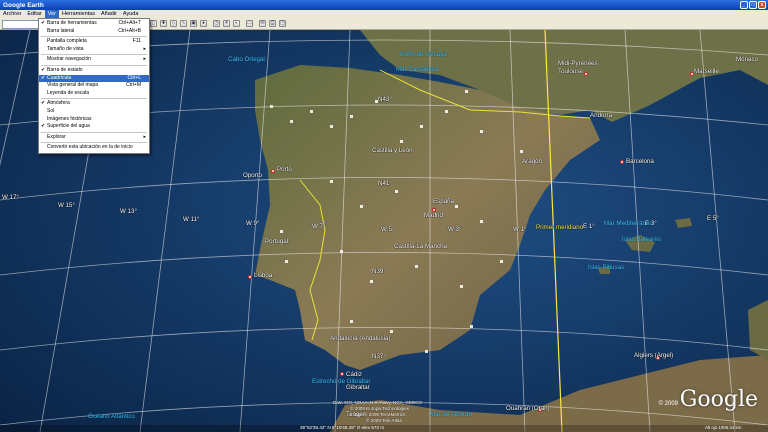 The image size is (768, 432). What do you see at coordinates (193, 23) in the screenshot?
I see `image-overlay-icon: ▣` at bounding box center [193, 23].